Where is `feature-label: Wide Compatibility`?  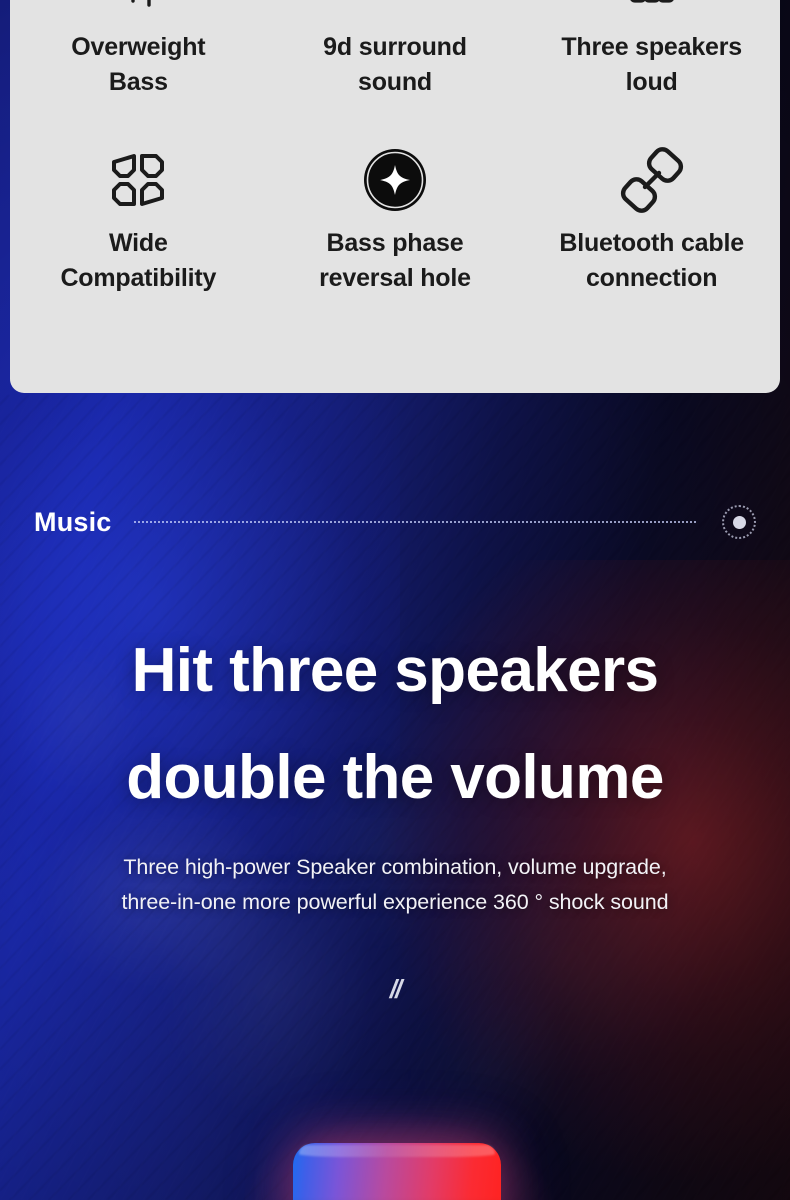 feature-label: Wide Compatibility is located at coordinates (138, 260).